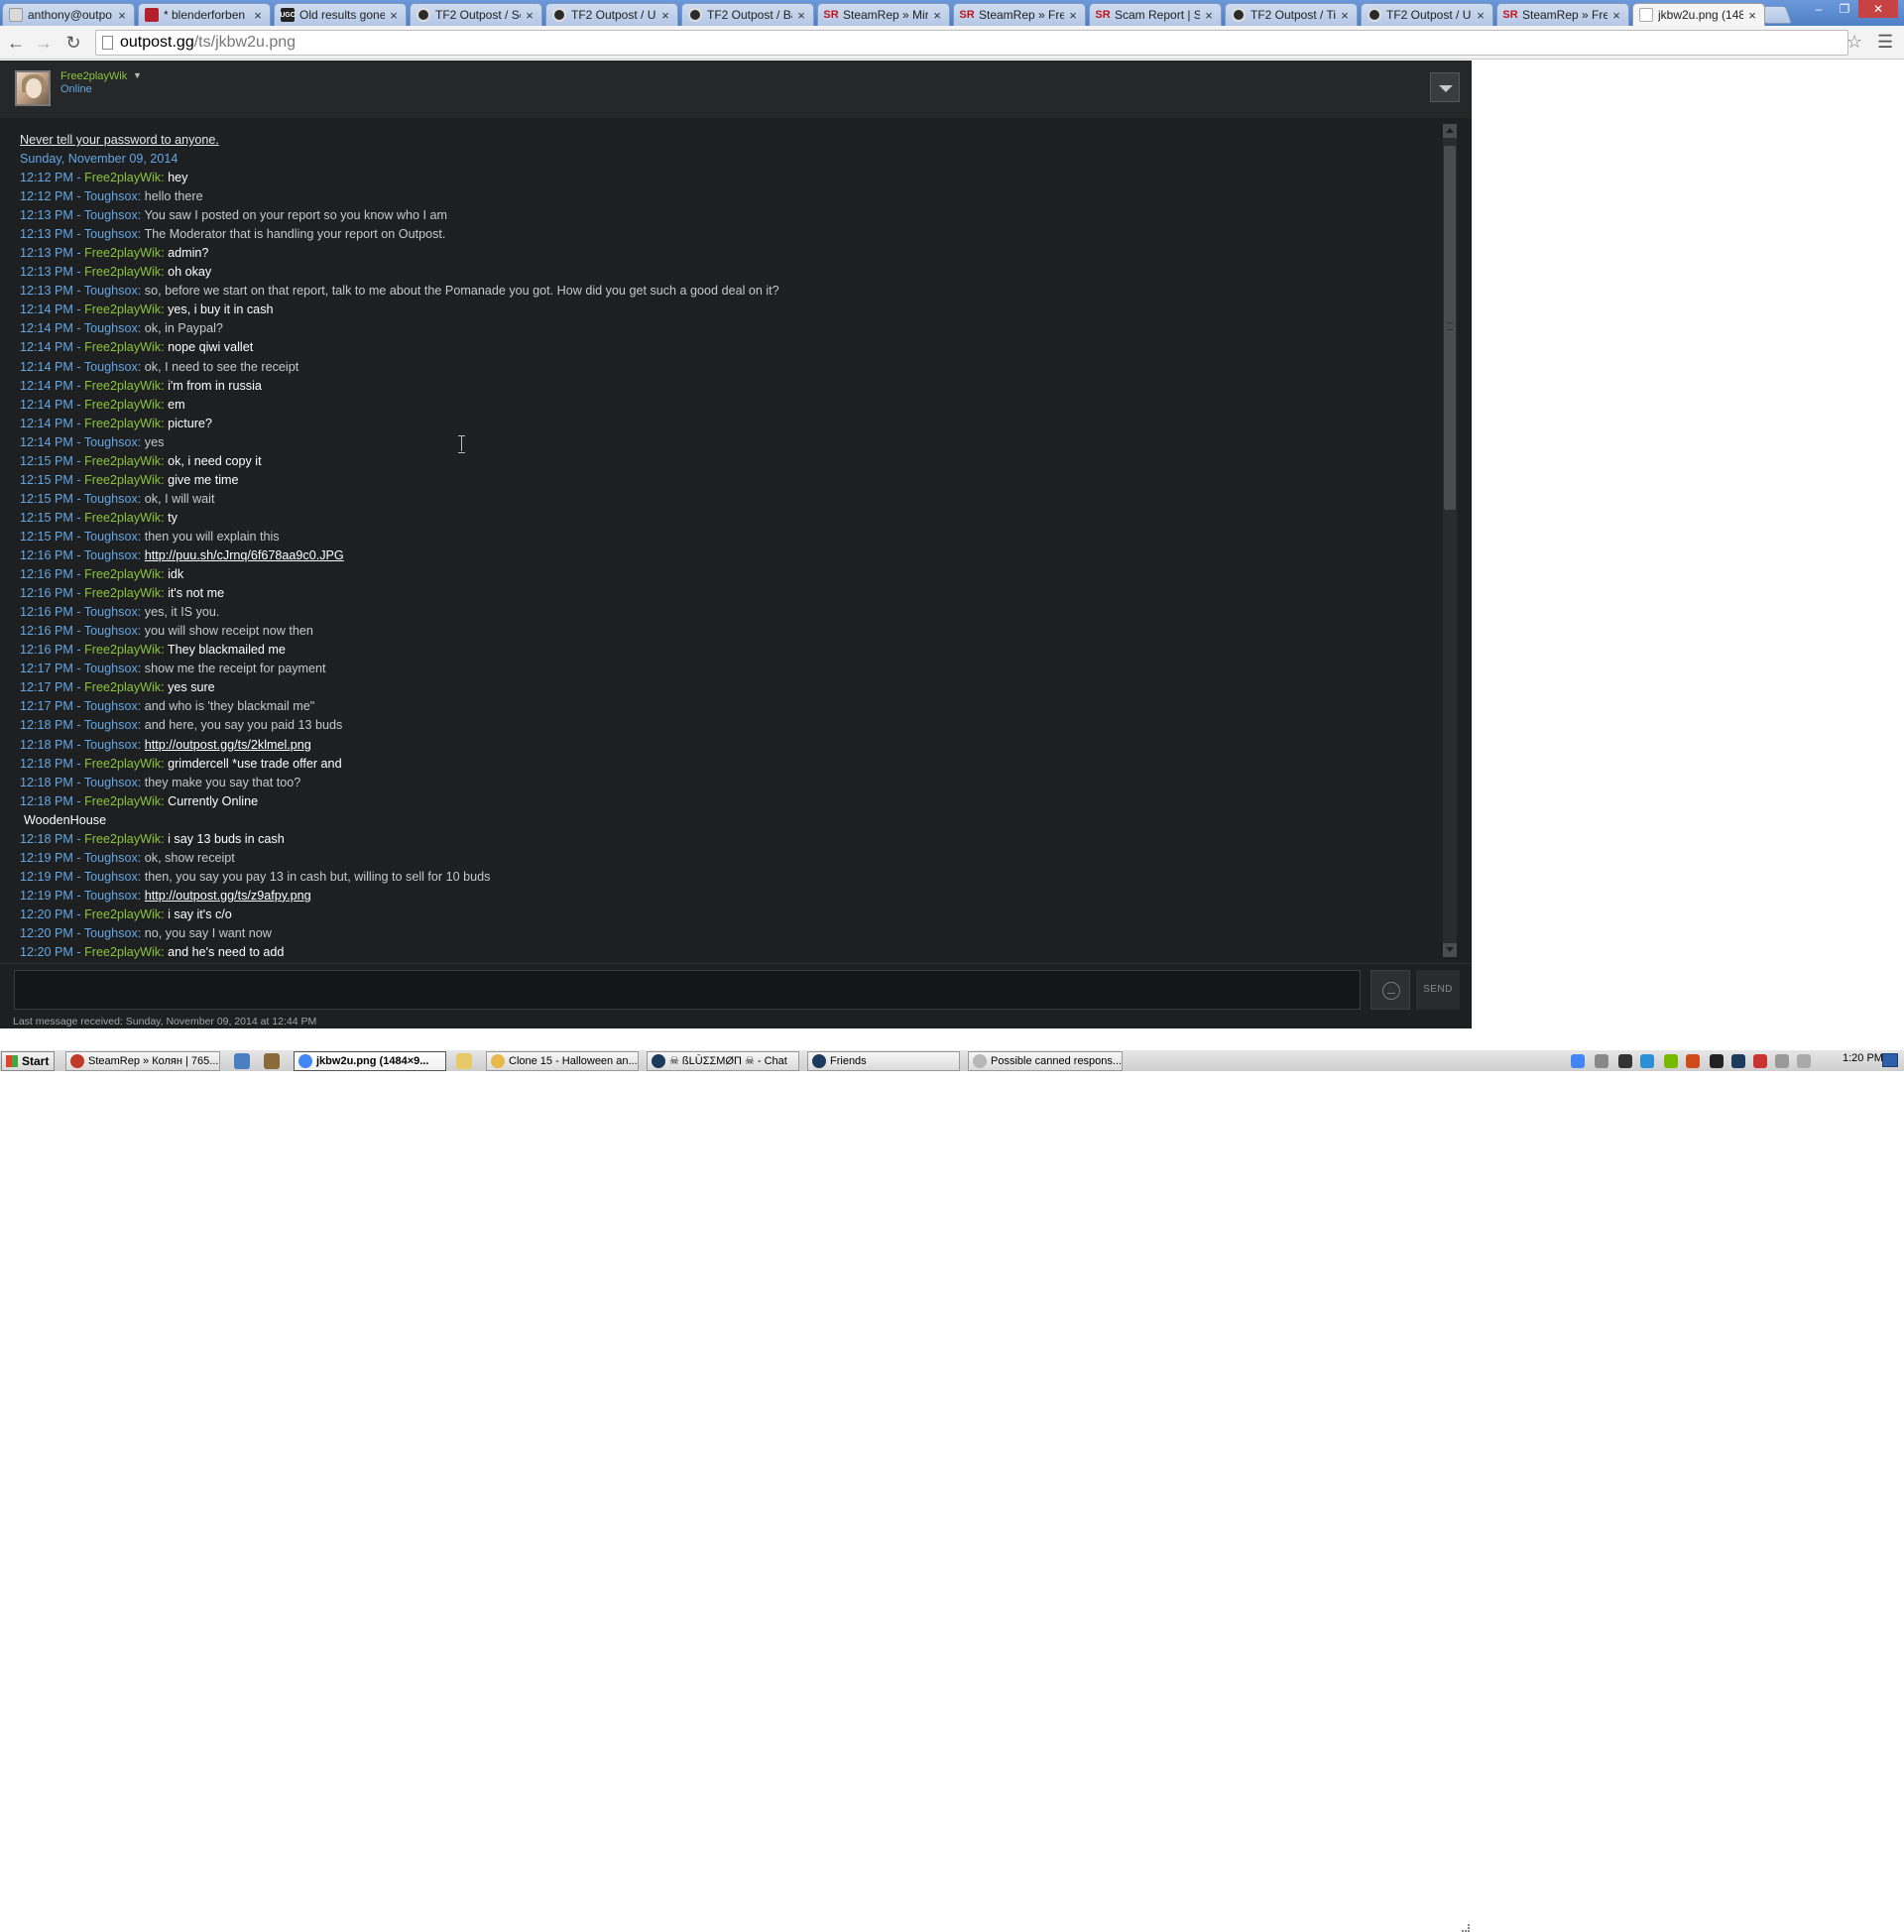 The image size is (1904, 1932). What do you see at coordinates (1698, 14) in the screenshot?
I see `browser-tab: jkbw2u.png (148 ×` at bounding box center [1698, 14].